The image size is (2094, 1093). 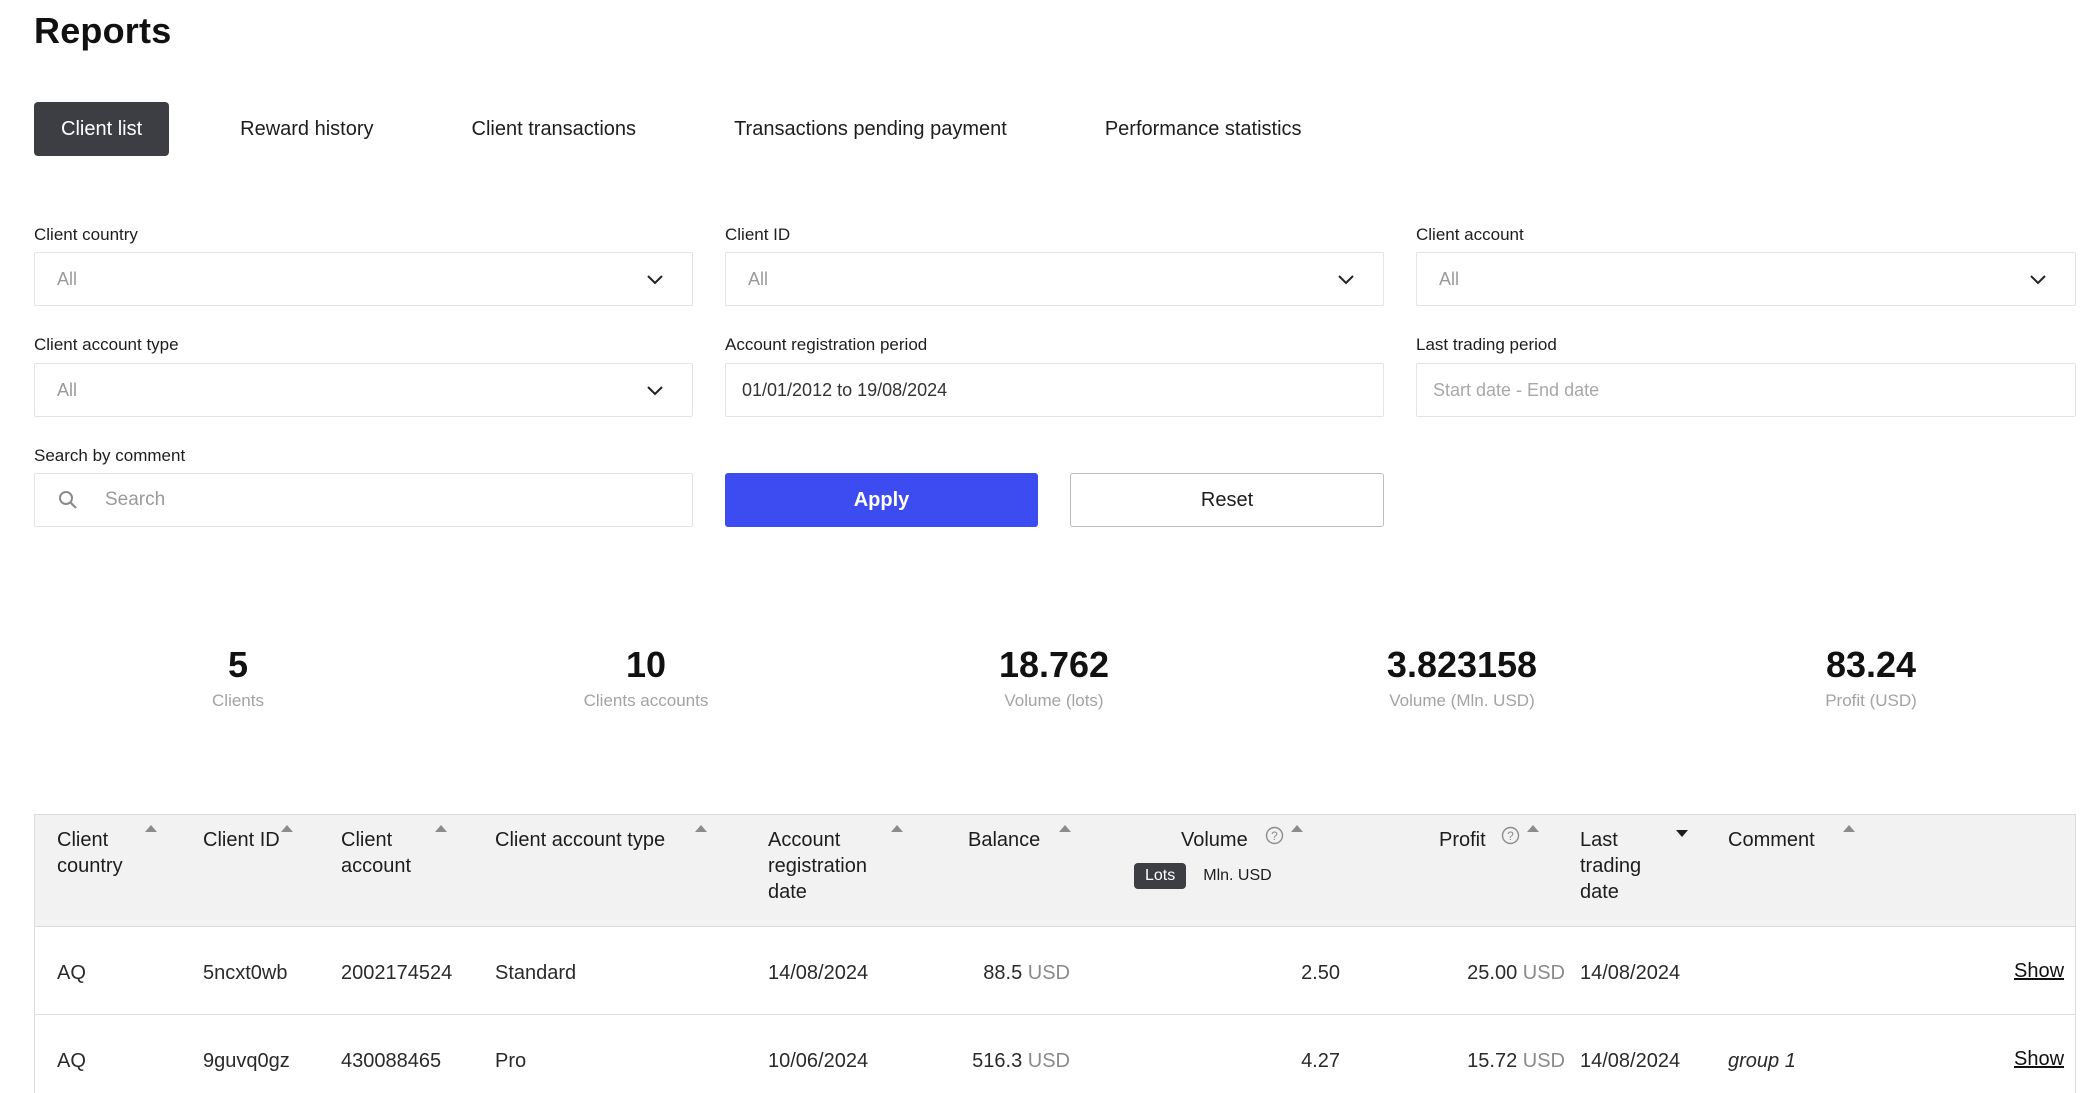 I want to click on client-id-value: All, so click(x=758, y=279).